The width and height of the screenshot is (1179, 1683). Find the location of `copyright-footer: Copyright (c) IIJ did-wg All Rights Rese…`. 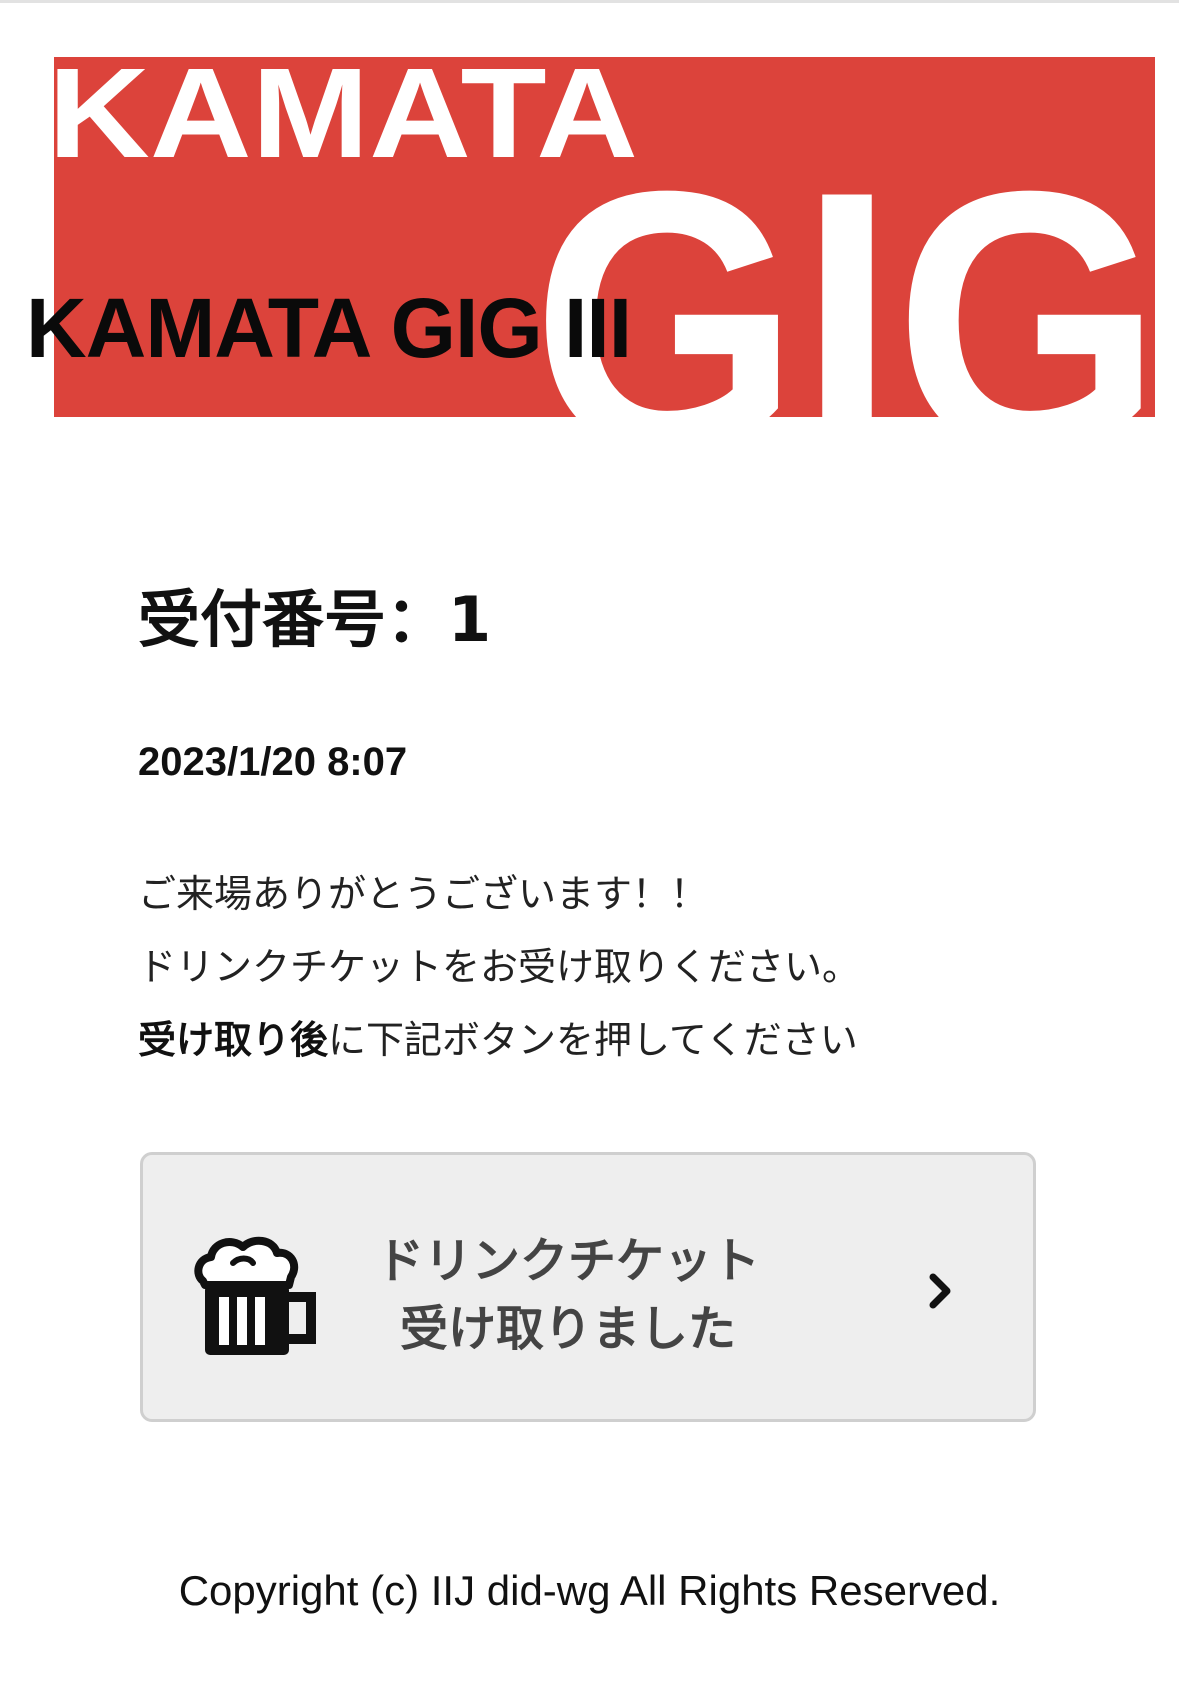

copyright-footer: Copyright (c) IIJ did-wg All Rights Rese… is located at coordinates (589, 1590).